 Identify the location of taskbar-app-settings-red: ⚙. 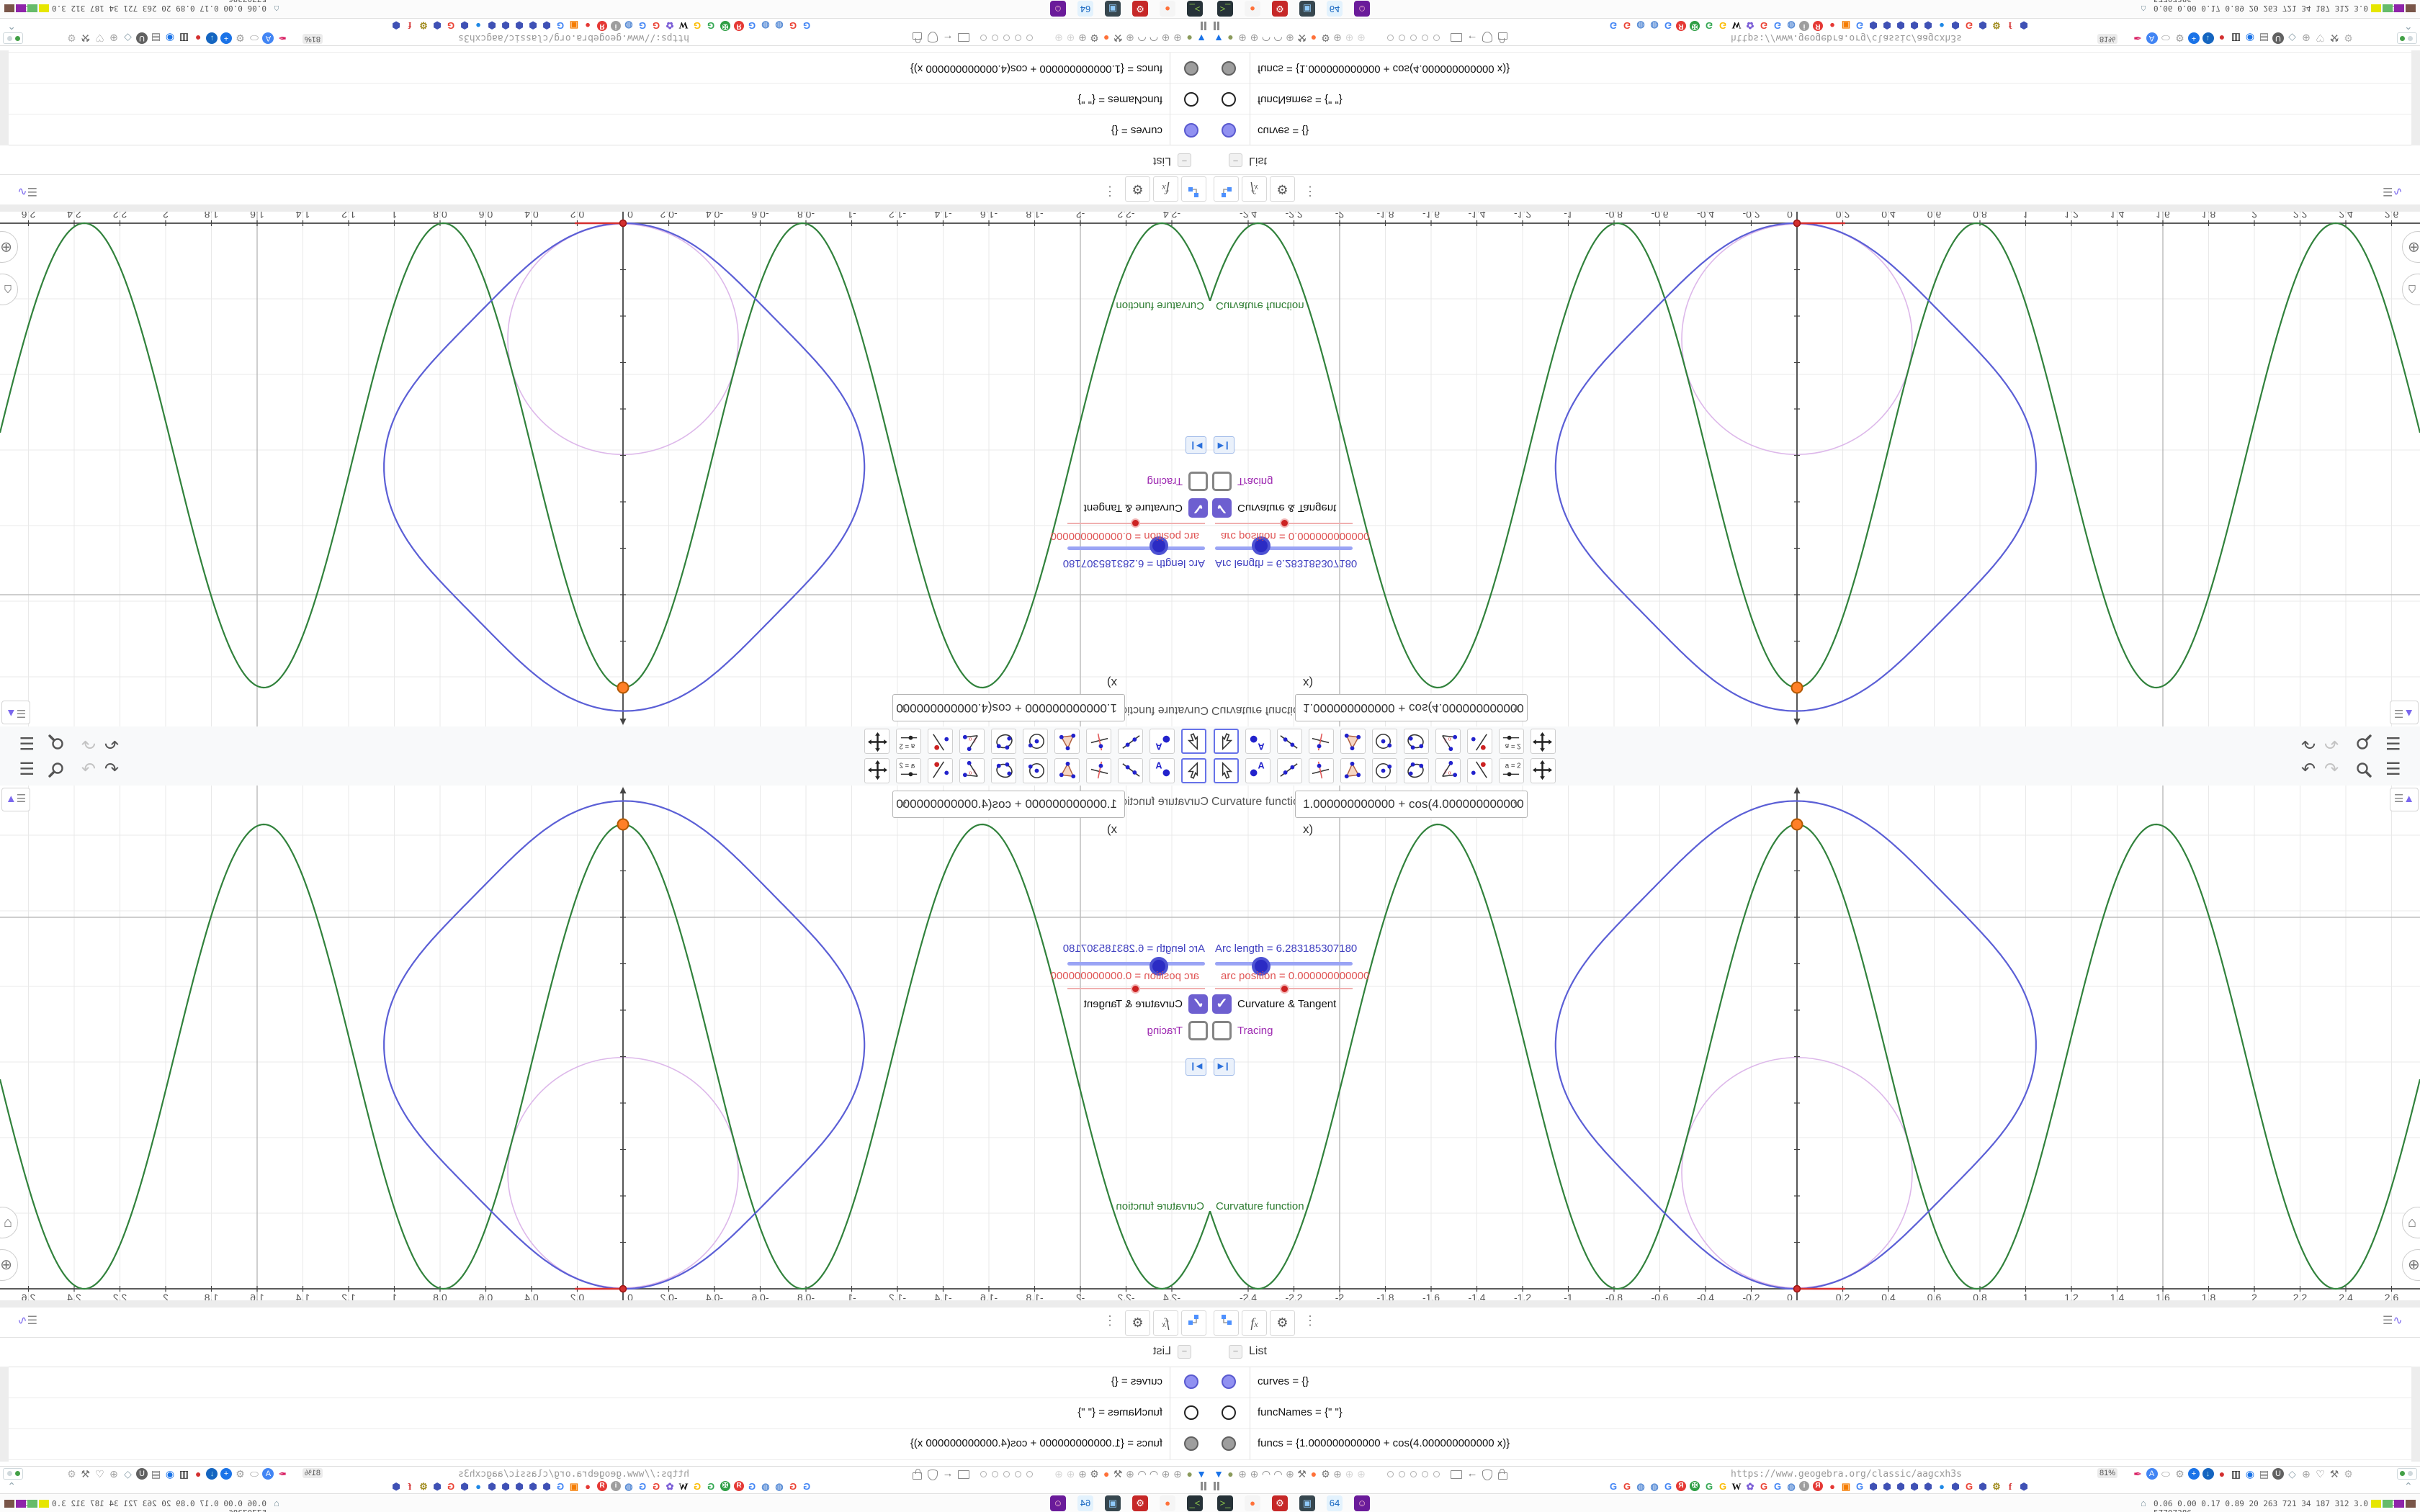
(1140, 1503).